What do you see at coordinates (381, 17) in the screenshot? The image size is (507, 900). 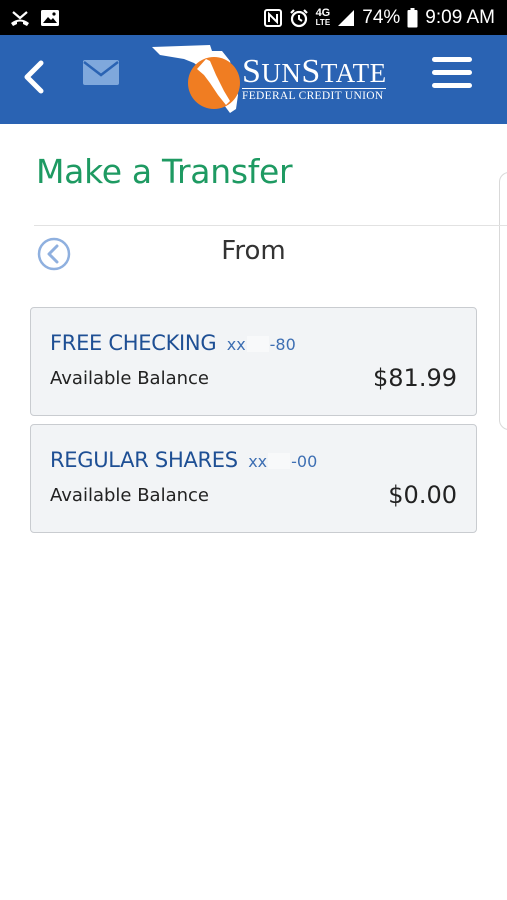 I see `battery-percent: 74%` at bounding box center [381, 17].